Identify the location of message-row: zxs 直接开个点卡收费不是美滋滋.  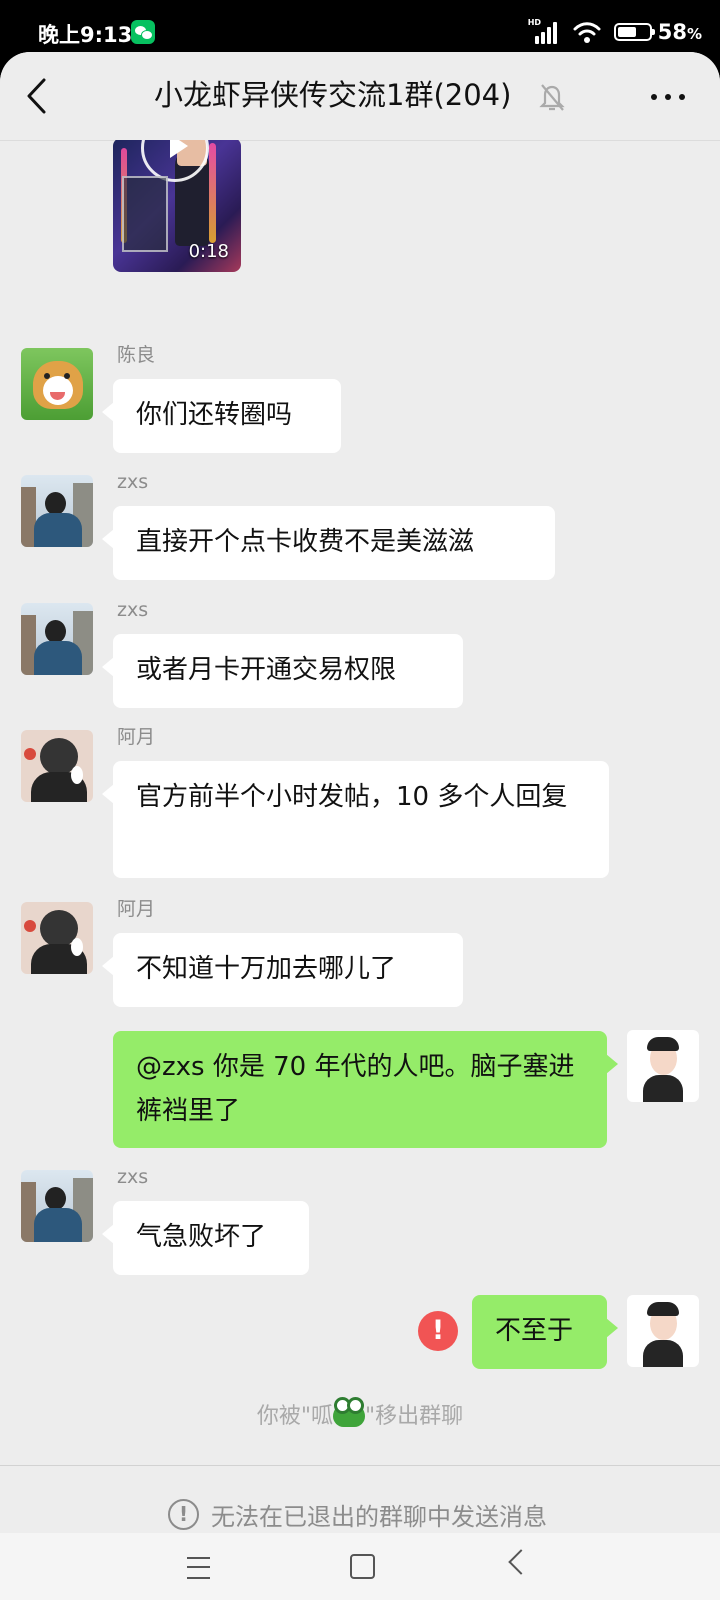
(360, 528).